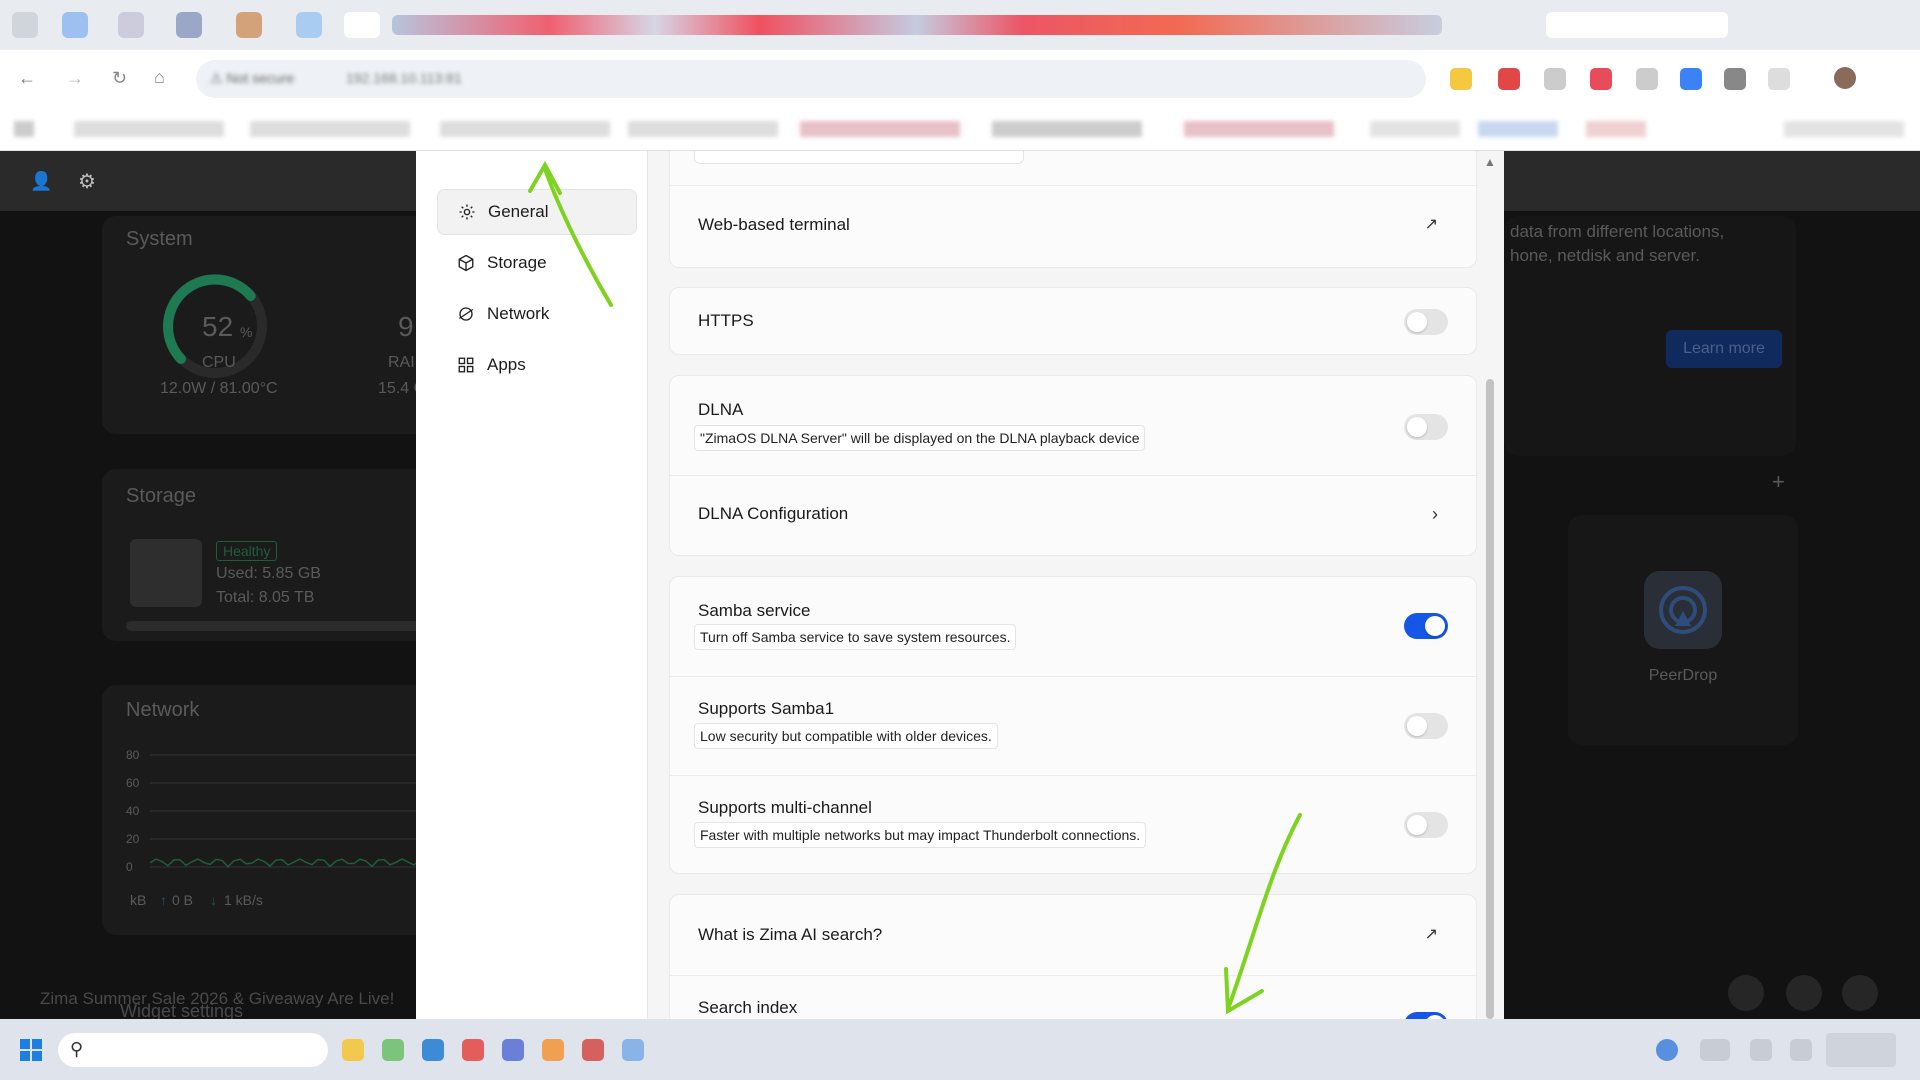 The image size is (1920, 1080). What do you see at coordinates (24, 129) in the screenshot?
I see `apps-icon` at bounding box center [24, 129].